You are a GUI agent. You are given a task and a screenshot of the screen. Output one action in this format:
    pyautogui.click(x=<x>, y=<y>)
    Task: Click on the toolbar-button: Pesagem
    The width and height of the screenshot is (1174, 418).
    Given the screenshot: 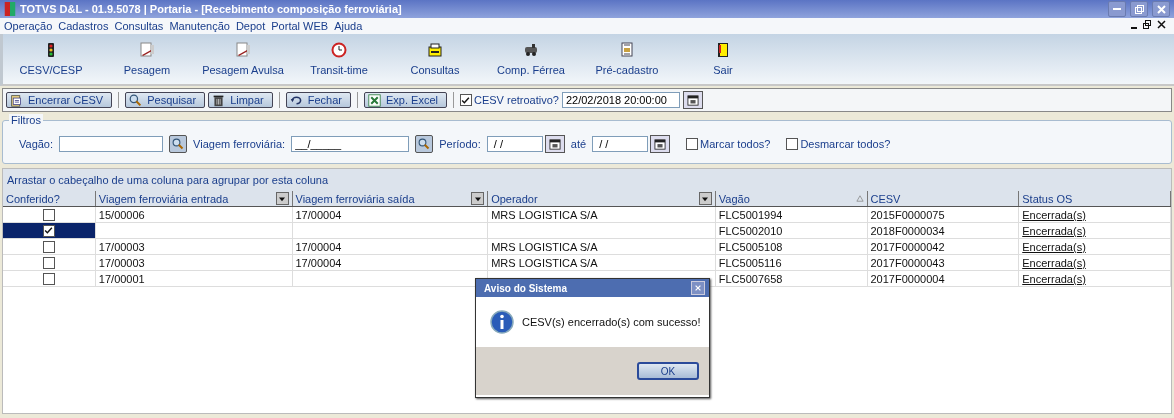 What is the action you would take?
    pyautogui.click(x=147, y=59)
    